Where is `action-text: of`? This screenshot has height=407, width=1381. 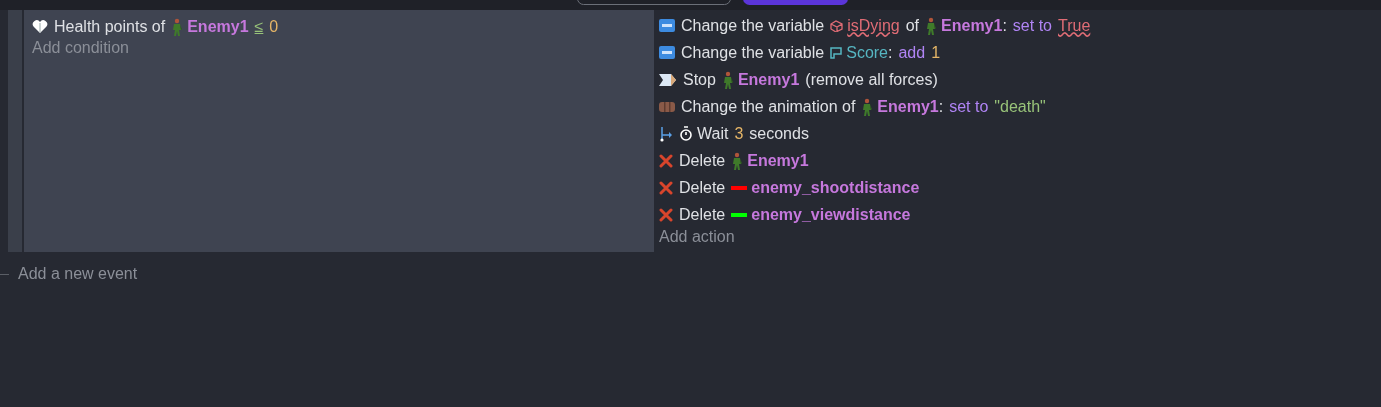 action-text: of is located at coordinates (912, 25).